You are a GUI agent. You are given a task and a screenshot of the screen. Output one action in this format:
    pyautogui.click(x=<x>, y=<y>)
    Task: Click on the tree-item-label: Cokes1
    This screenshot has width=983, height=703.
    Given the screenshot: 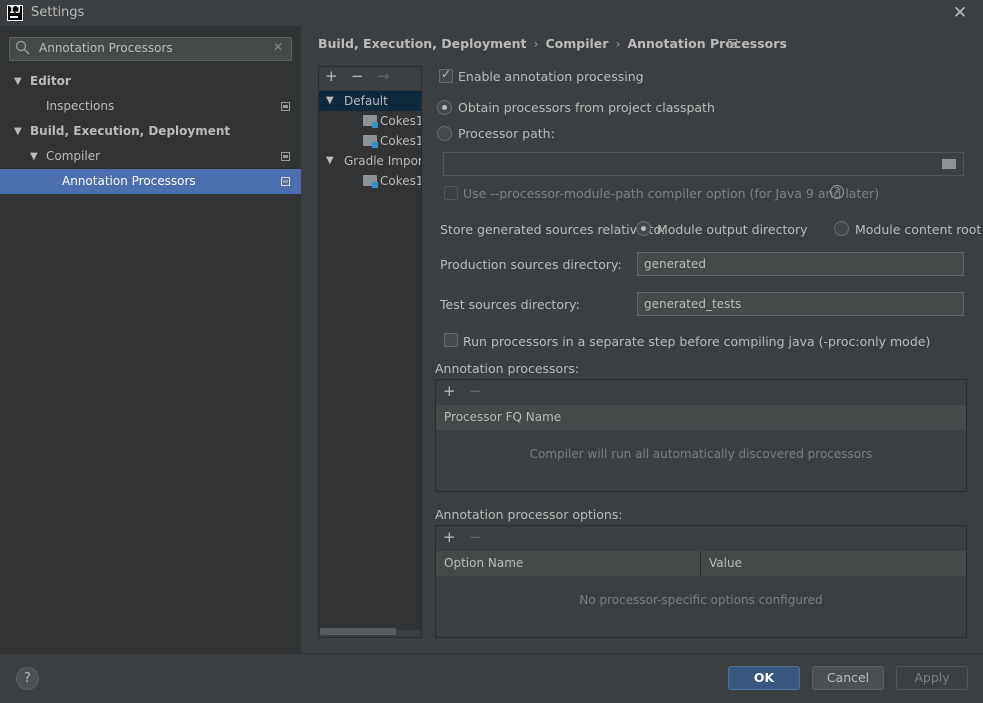 What is the action you would take?
    pyautogui.click(x=400, y=121)
    